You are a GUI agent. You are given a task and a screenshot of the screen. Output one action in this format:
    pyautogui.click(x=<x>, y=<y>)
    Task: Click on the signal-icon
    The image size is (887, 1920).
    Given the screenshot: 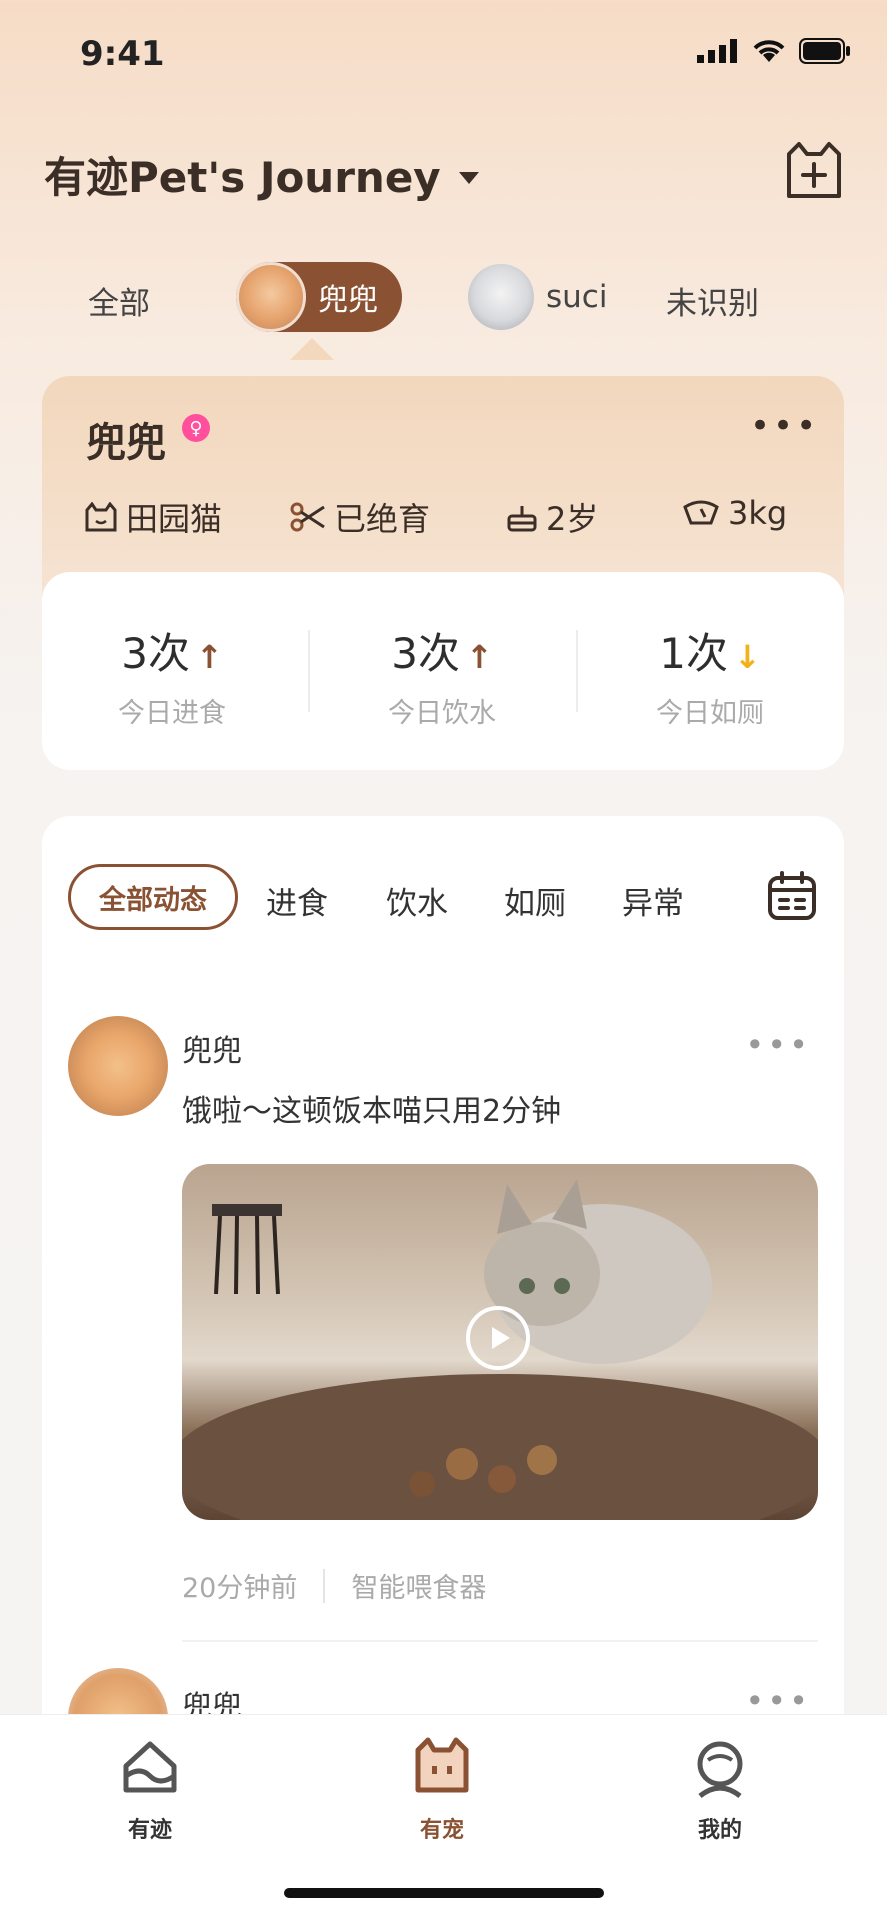 What is the action you would take?
    pyautogui.click(x=717, y=51)
    